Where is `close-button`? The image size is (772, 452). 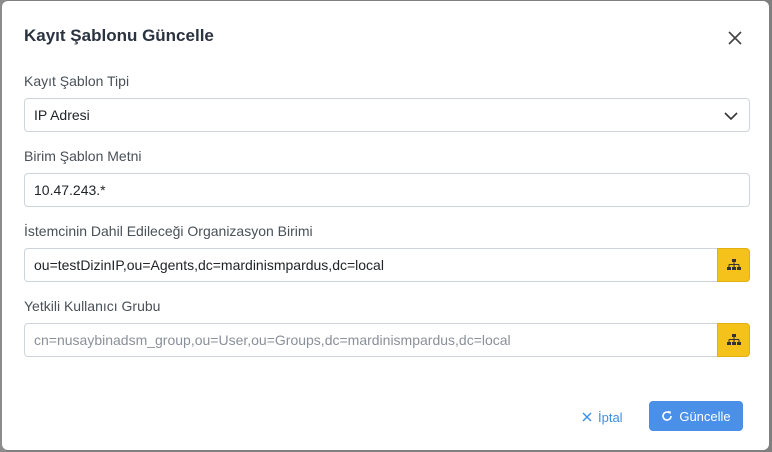
close-button is located at coordinates (735, 38).